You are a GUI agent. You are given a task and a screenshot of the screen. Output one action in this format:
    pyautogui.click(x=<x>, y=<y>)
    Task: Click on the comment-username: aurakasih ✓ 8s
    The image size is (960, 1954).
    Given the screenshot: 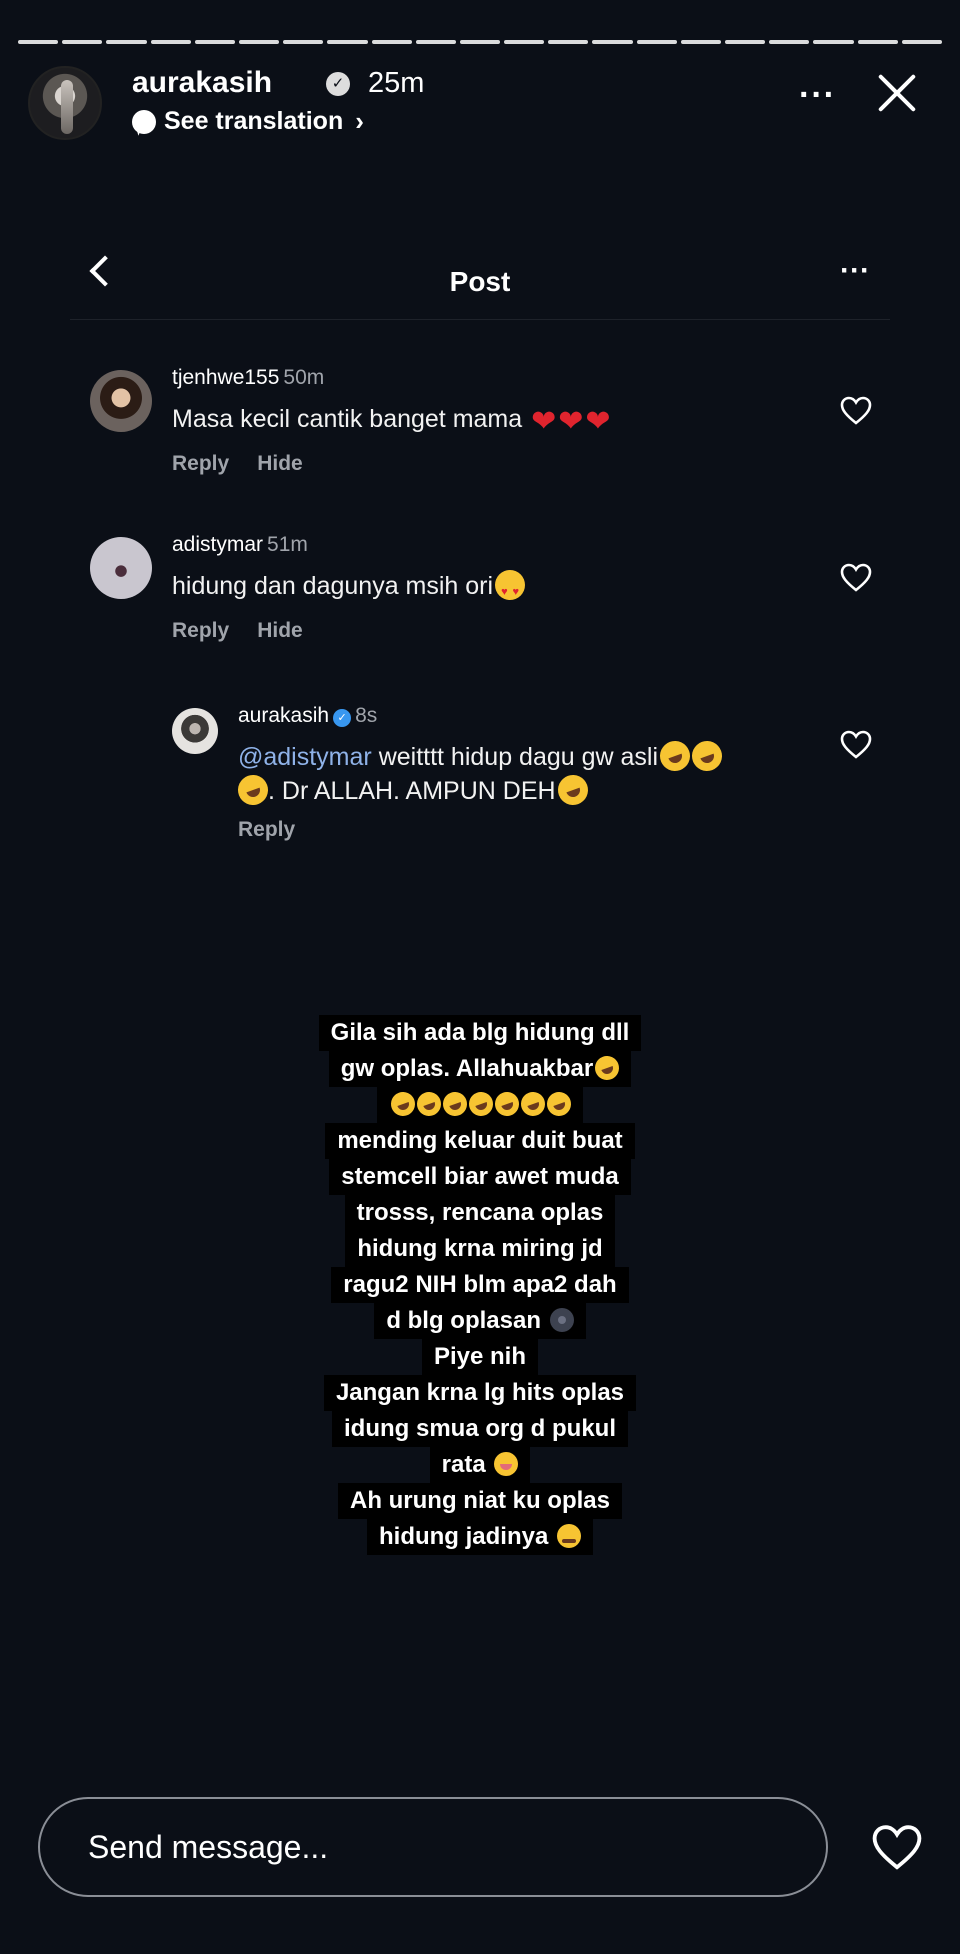 What is the action you would take?
    pyautogui.click(x=308, y=715)
    